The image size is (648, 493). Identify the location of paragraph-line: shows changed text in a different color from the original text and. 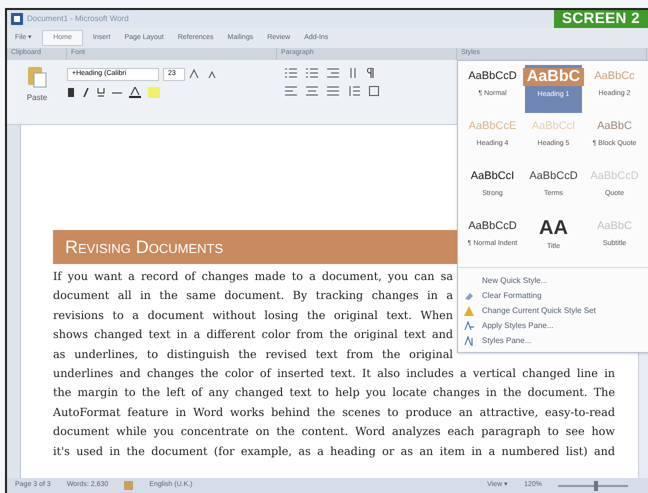
(253, 335).